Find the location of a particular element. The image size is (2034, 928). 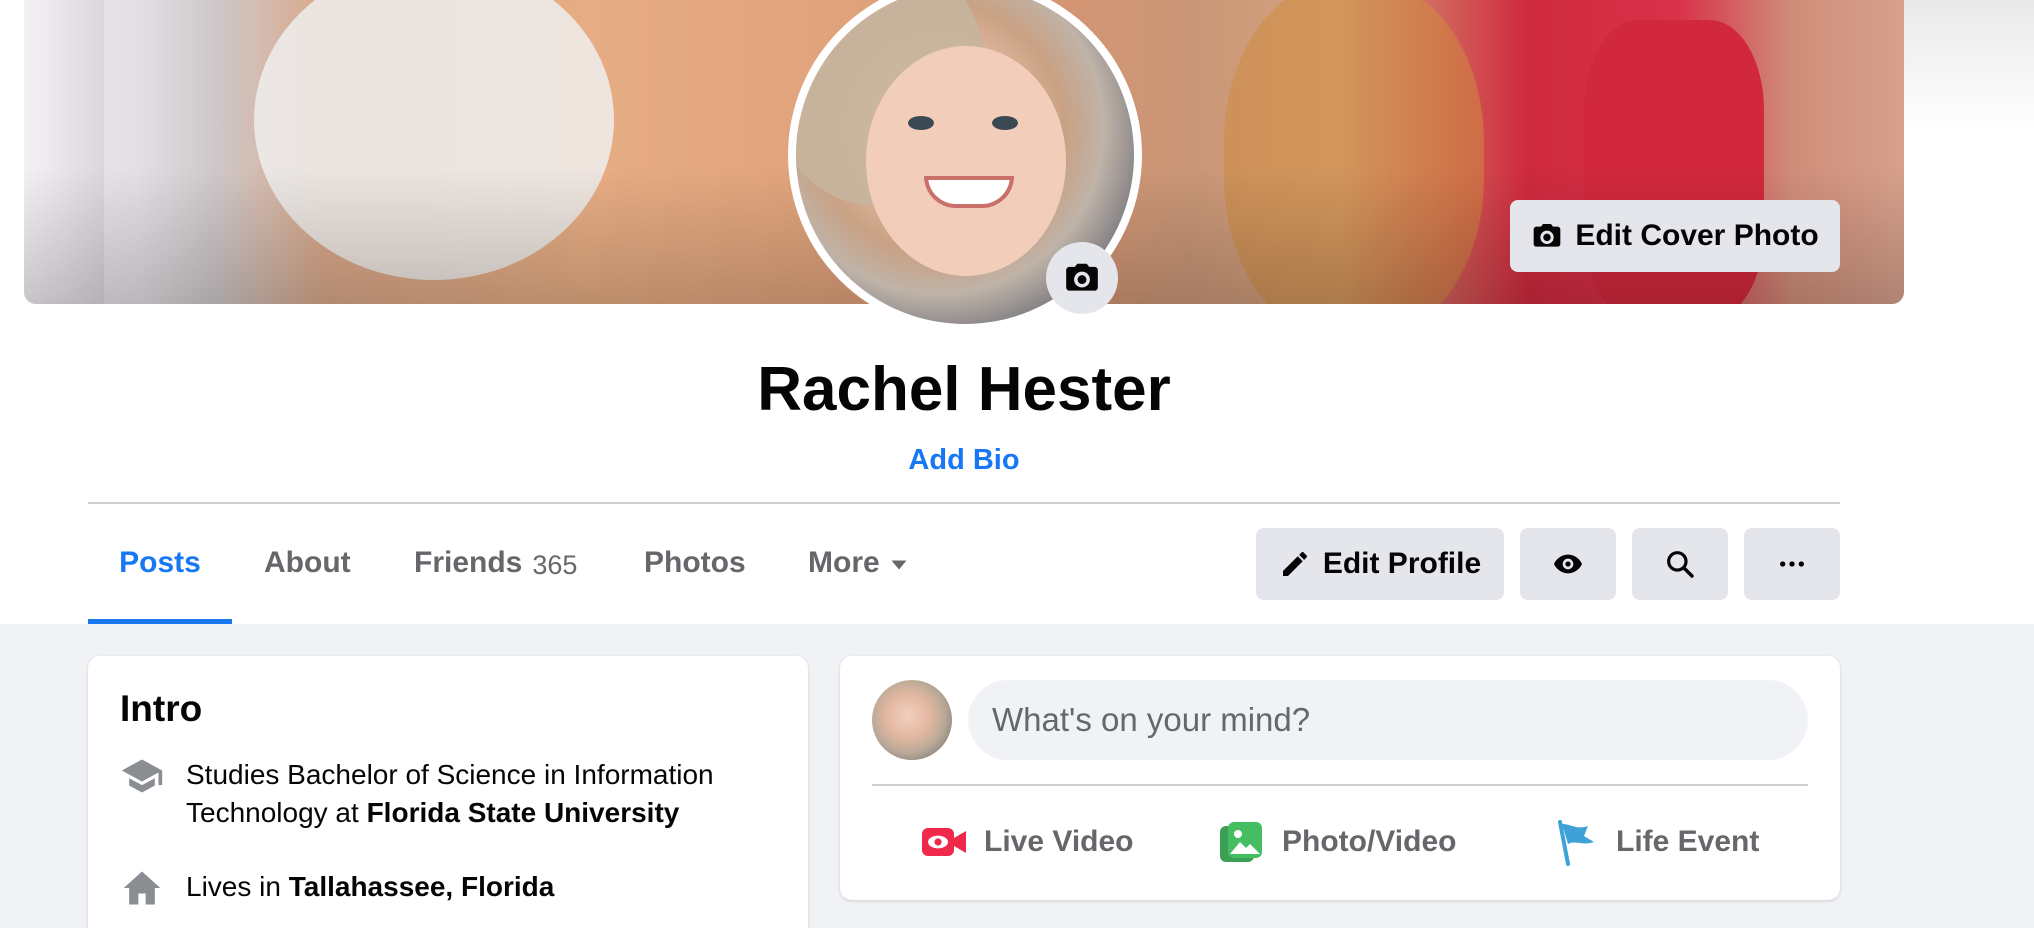

header-divider is located at coordinates (964, 503).